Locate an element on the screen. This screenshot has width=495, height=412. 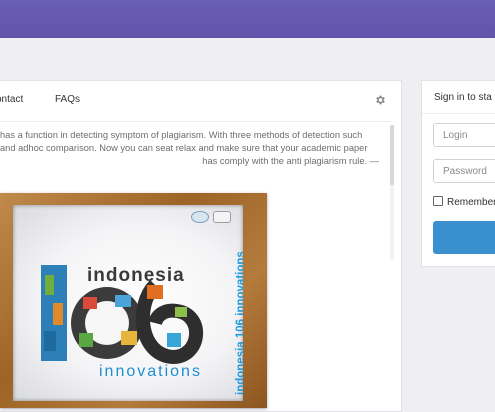
sub-header is located at coordinates (247, 59).